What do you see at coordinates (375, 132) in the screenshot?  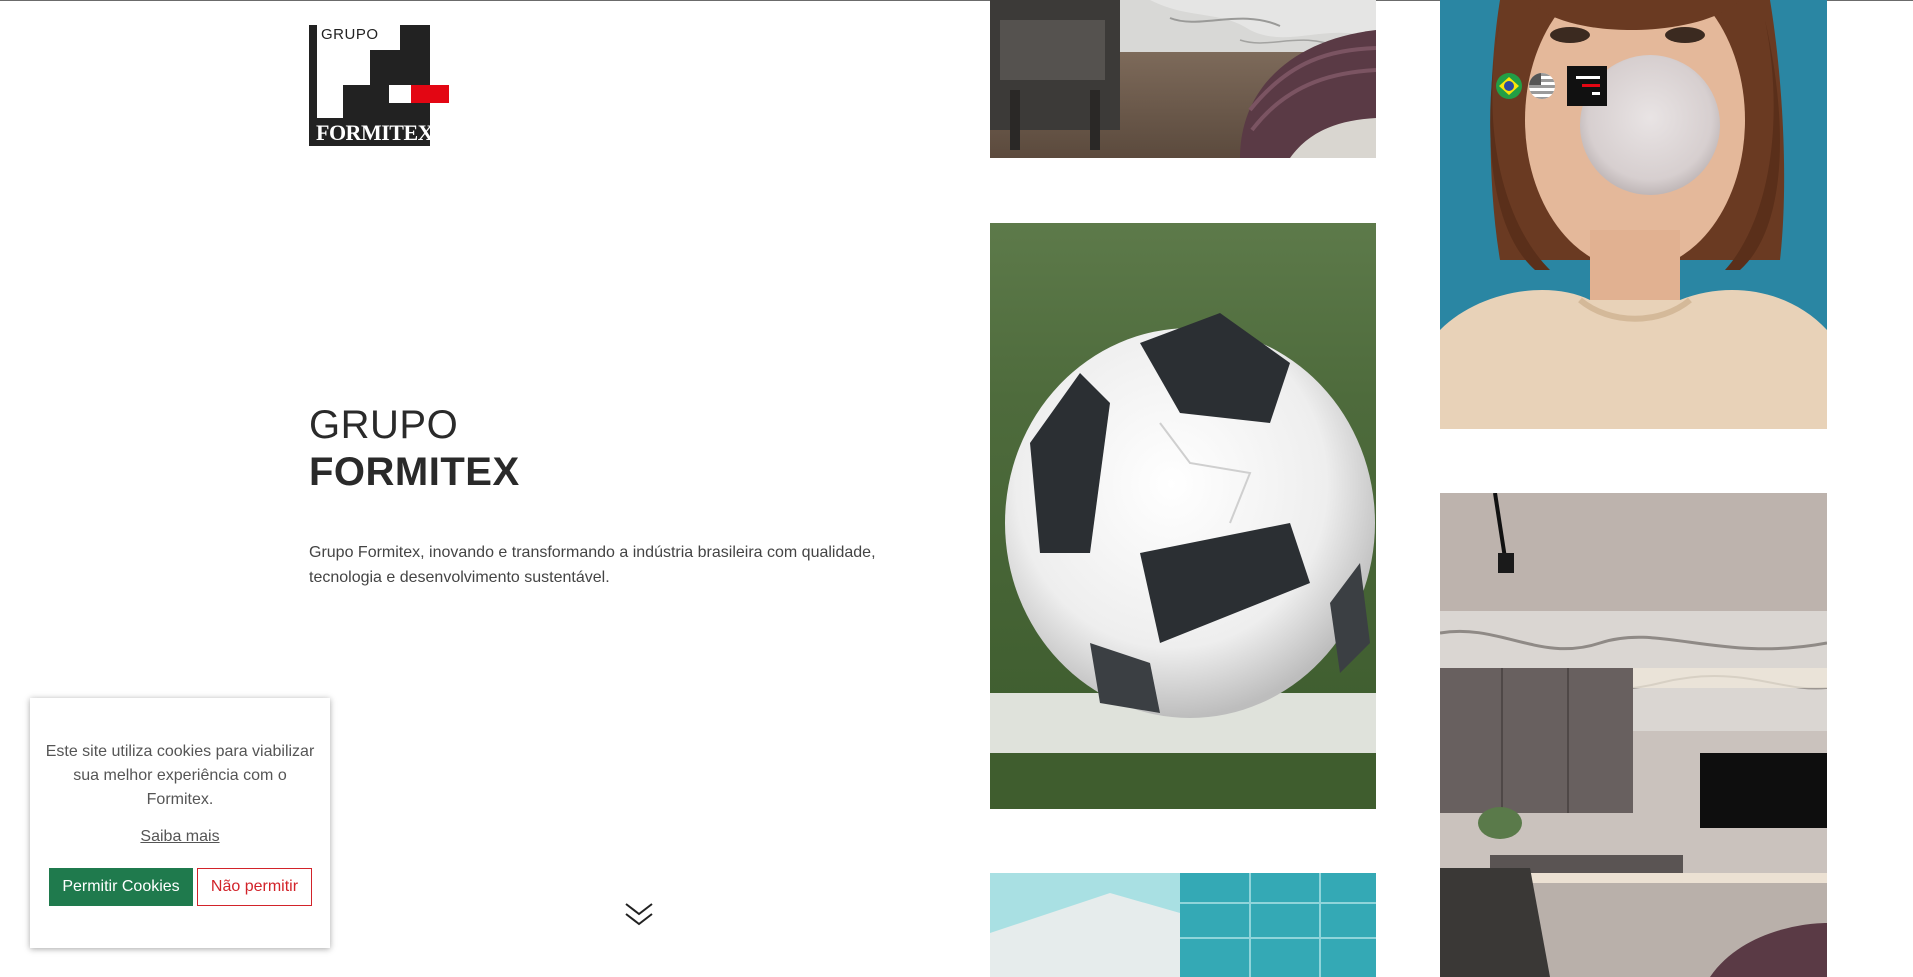 I see `logo-bottom-word: FORMITEX` at bounding box center [375, 132].